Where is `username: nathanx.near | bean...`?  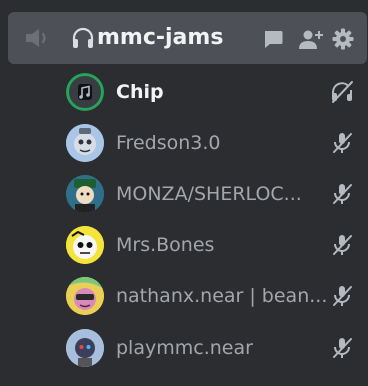
username: nathanx.near | bean... is located at coordinates (221, 296).